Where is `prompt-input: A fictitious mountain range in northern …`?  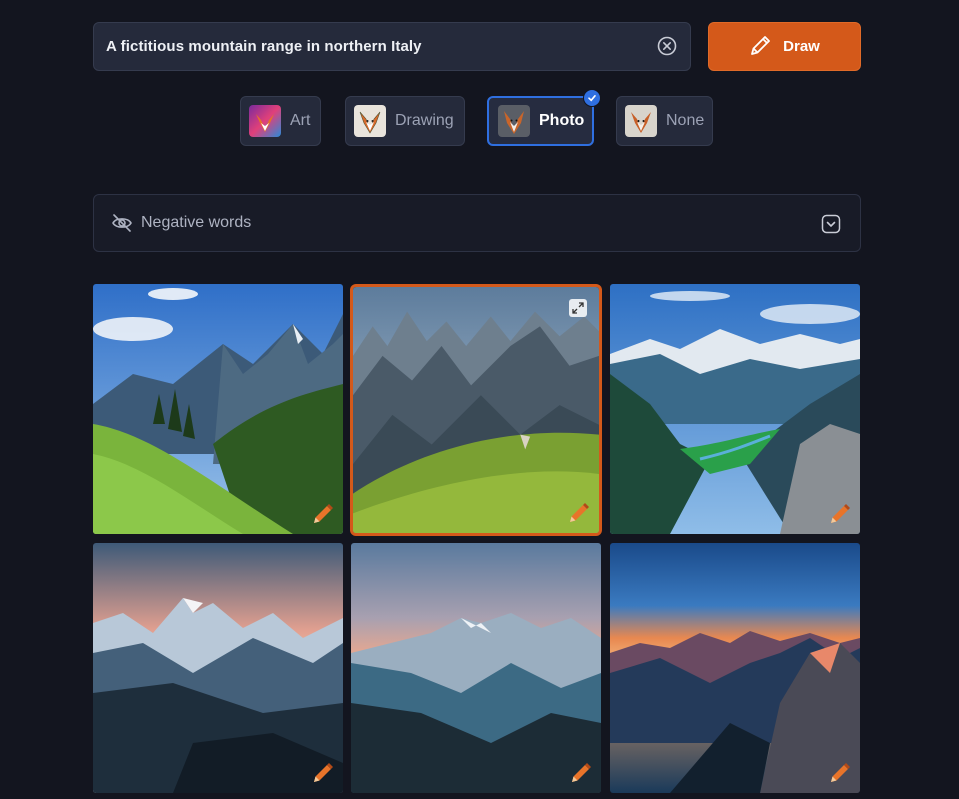 prompt-input: A fictitious mountain range in northern … is located at coordinates (392, 46).